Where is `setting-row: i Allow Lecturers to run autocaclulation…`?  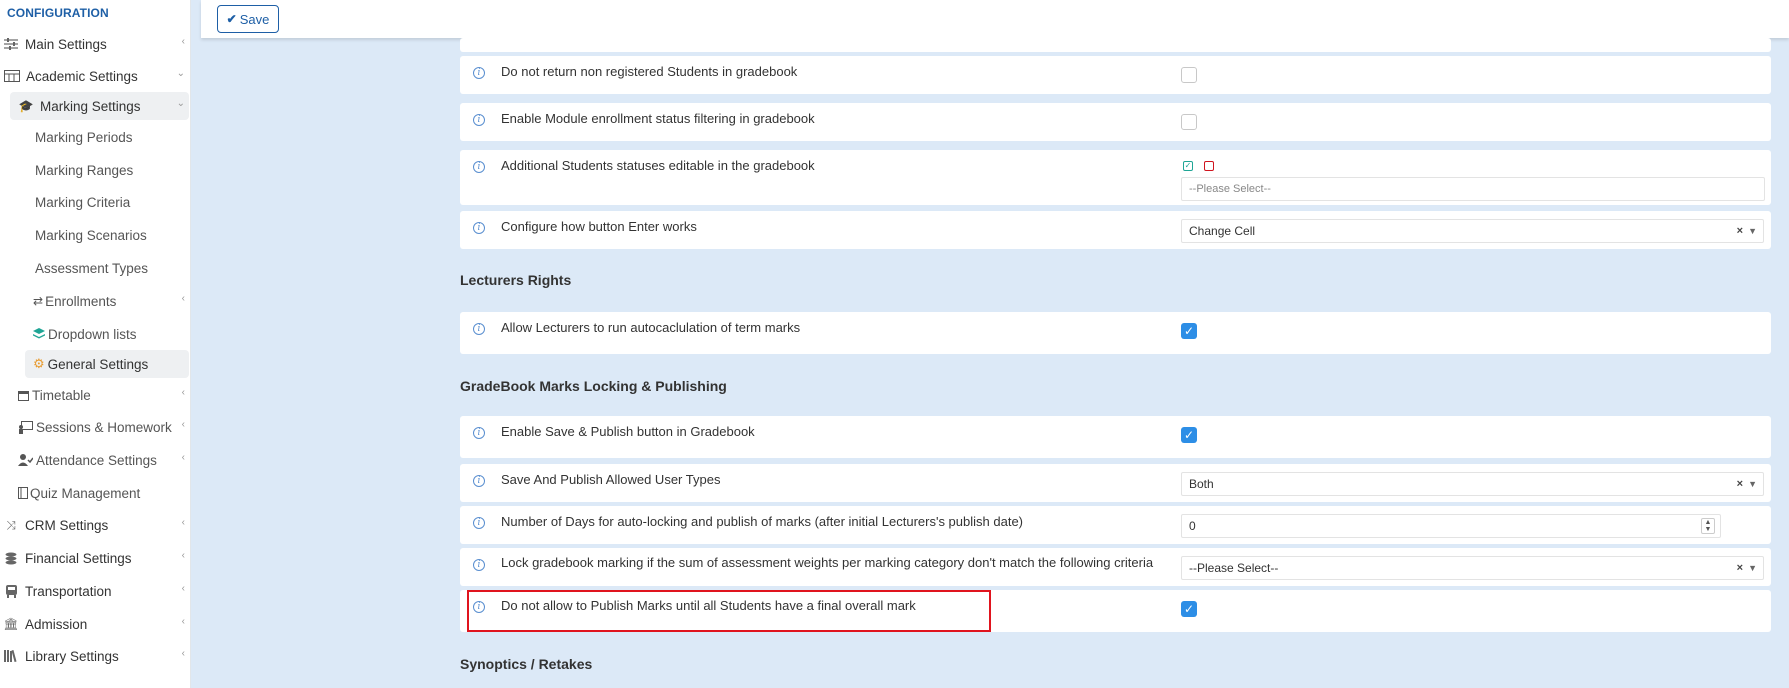
setting-row: i Allow Lecturers to run autocaclulation… is located at coordinates (1115, 333).